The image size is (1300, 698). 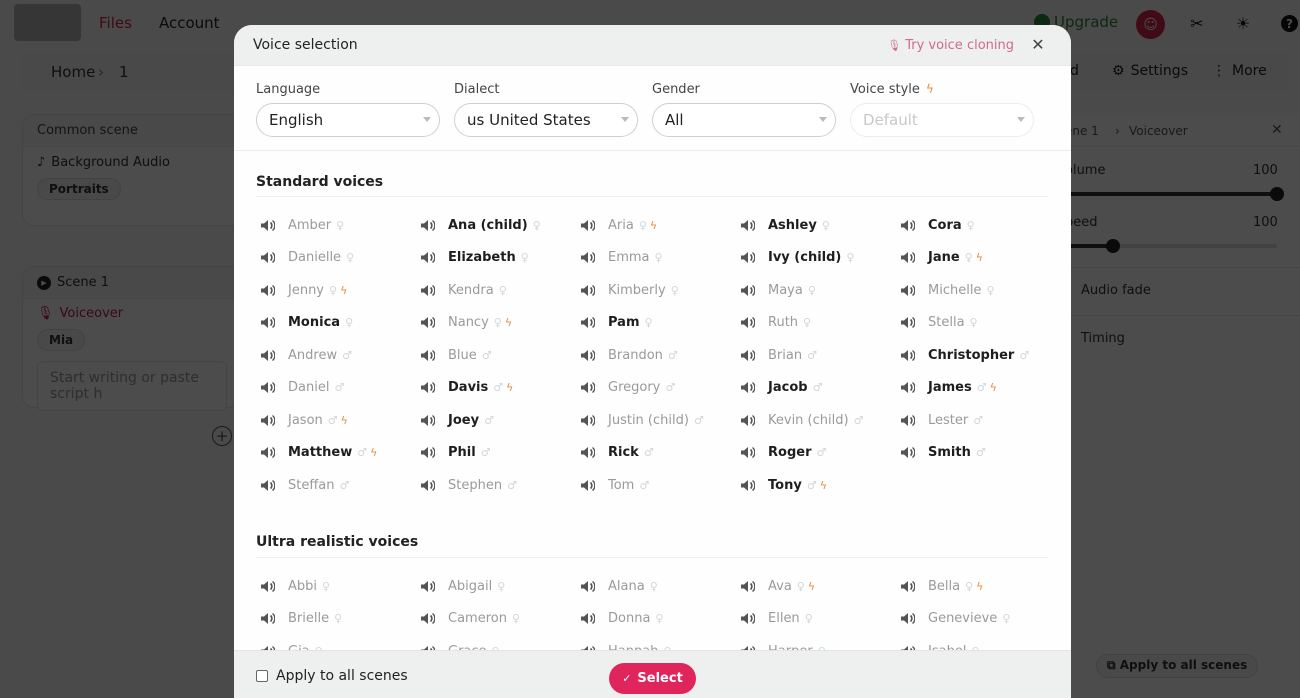 I want to click on voice-option: Gia♀, so click(x=291, y=645).